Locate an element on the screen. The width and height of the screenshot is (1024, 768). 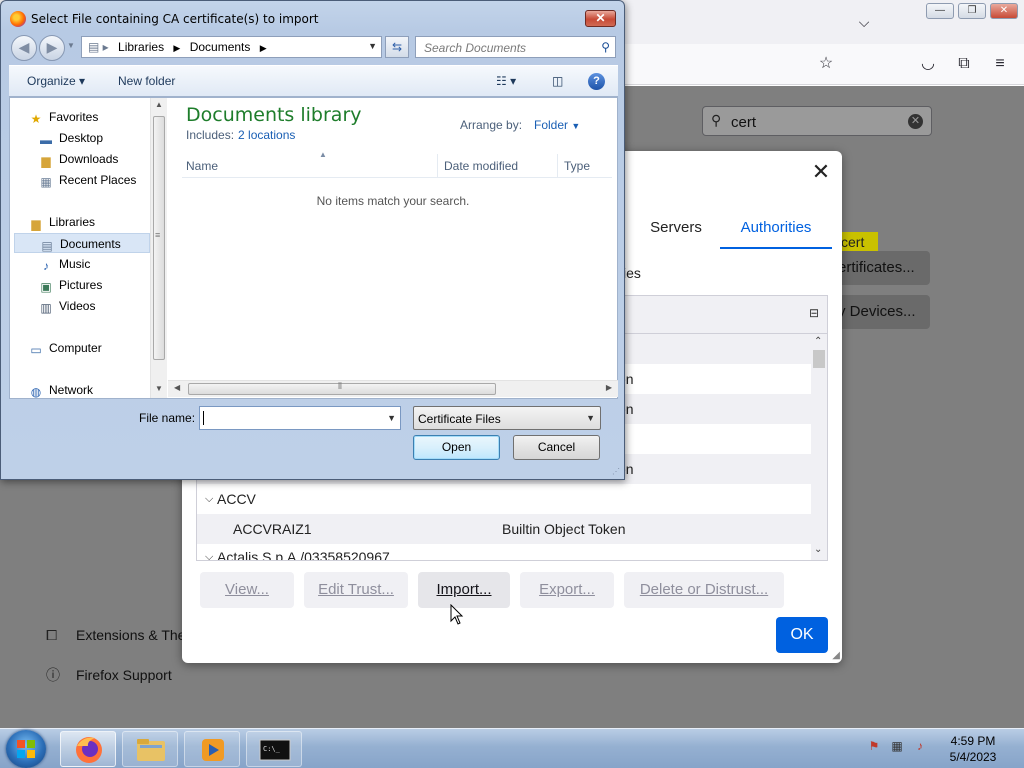
close-icon: ✕ is located at coordinates (821, 172).